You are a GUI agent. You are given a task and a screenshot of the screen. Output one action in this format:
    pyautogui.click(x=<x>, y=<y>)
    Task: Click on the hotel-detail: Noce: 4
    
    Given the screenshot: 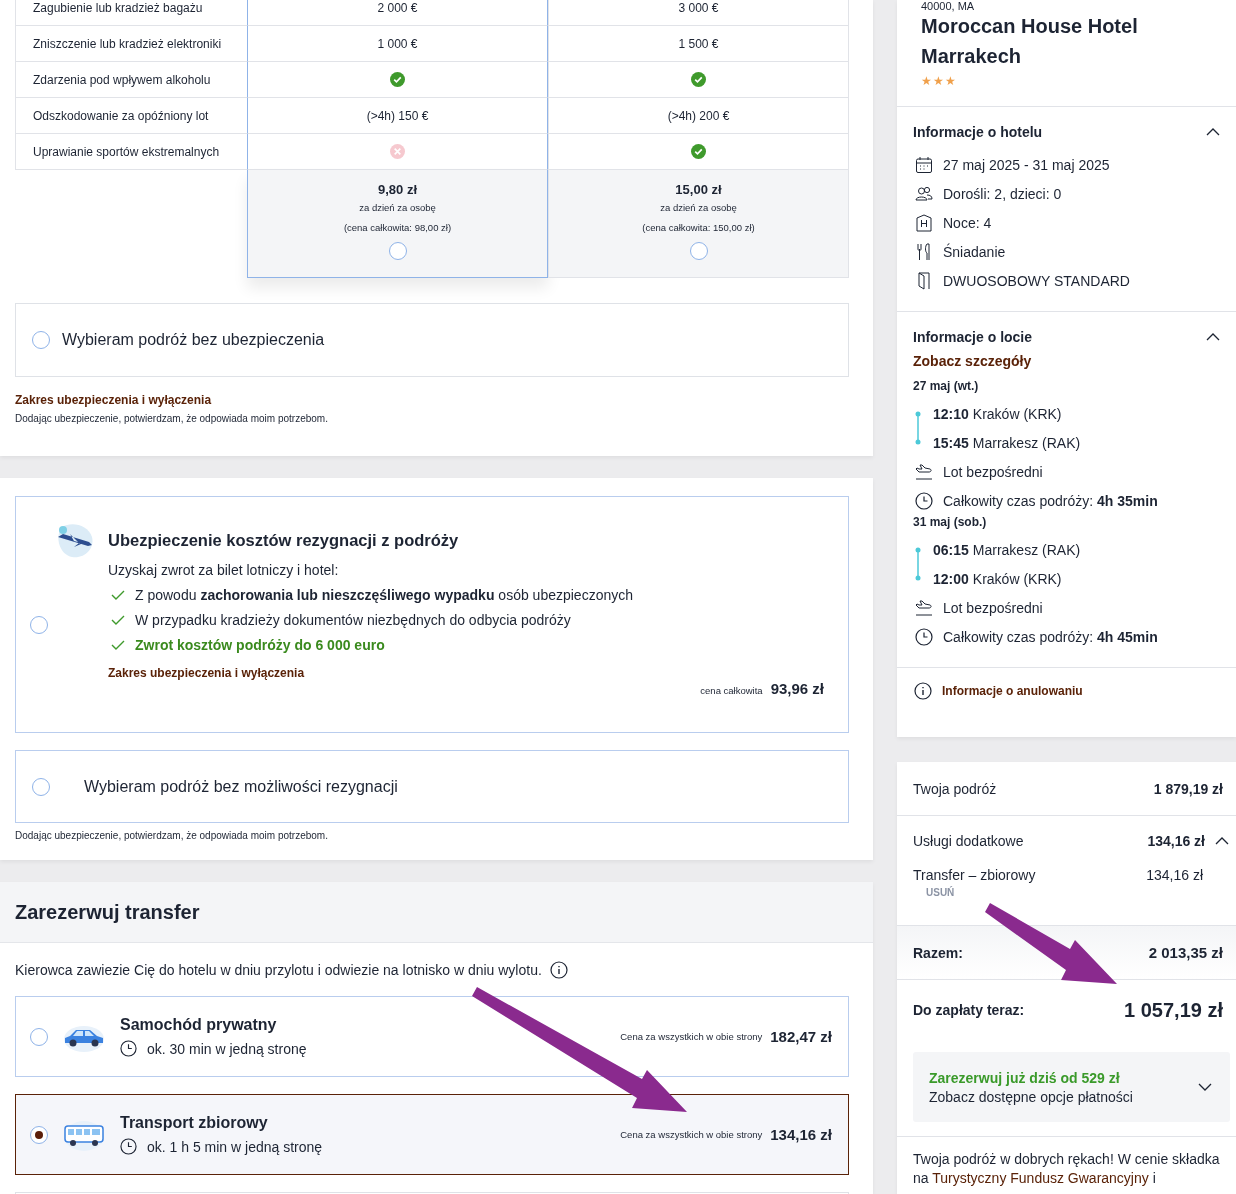 What is the action you would take?
    pyautogui.click(x=967, y=222)
    